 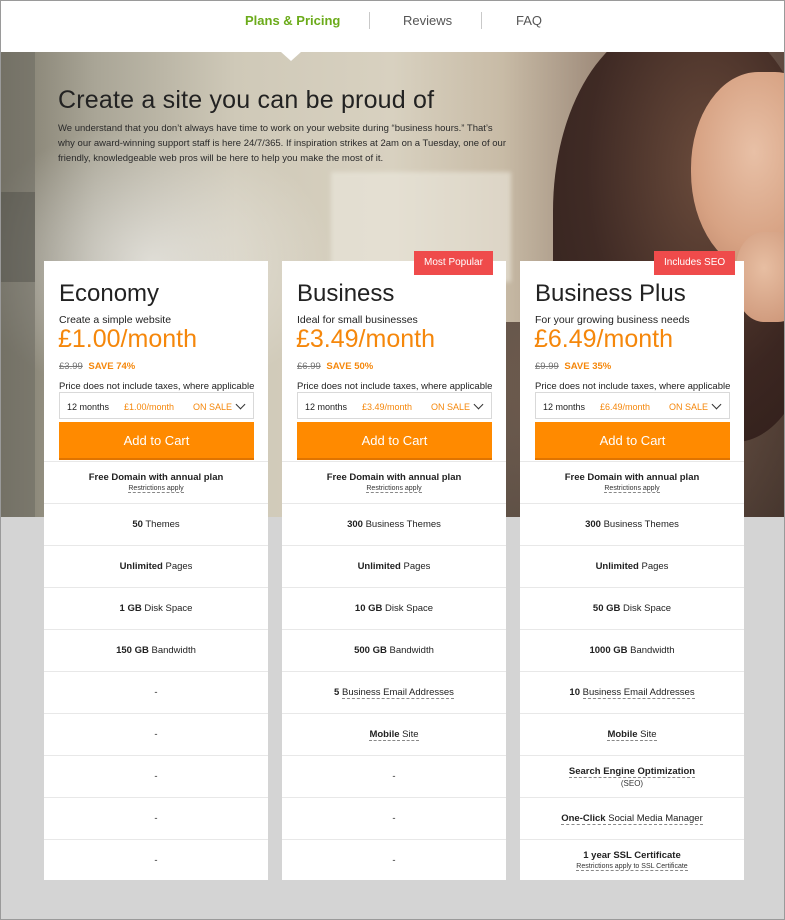 I want to click on term-select: 12 months £6.49/month ON SALE, so click(x=632, y=405).